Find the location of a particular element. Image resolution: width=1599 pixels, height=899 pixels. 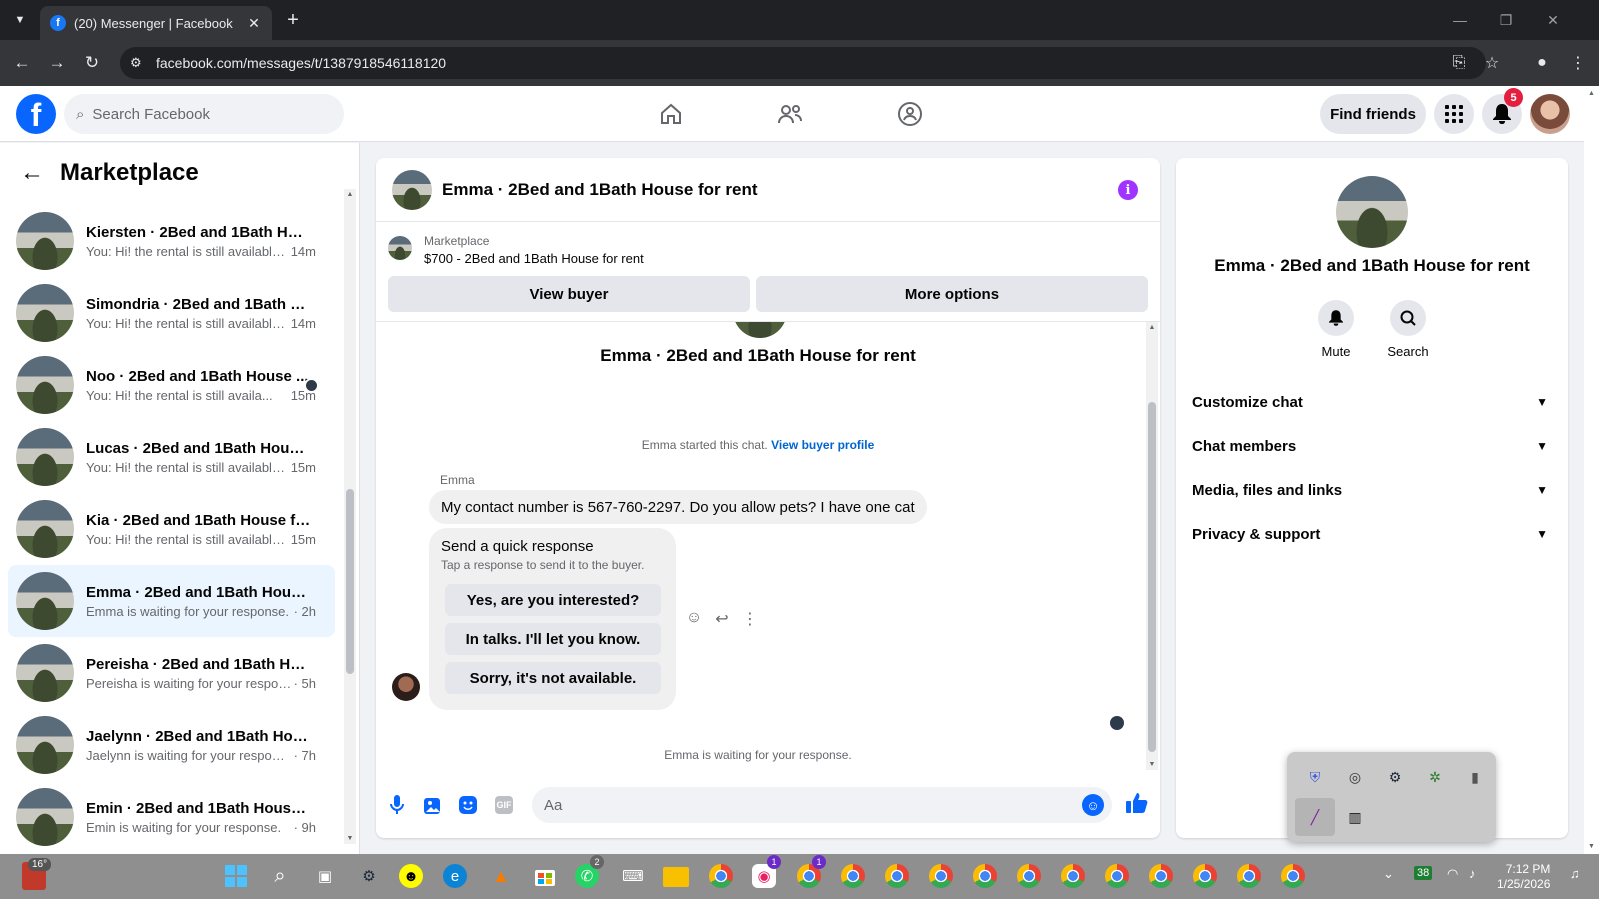

new-tab-button: + is located at coordinates (293, 20).